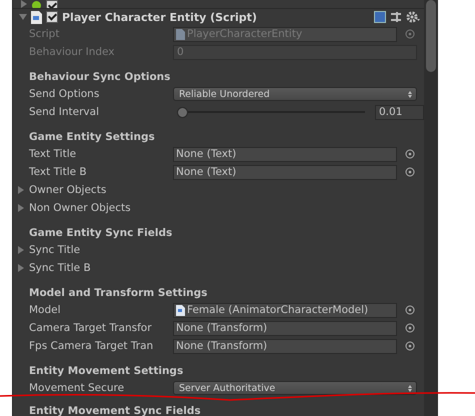  What do you see at coordinates (431, 36) in the screenshot?
I see `scrollbar-thumb` at bounding box center [431, 36].